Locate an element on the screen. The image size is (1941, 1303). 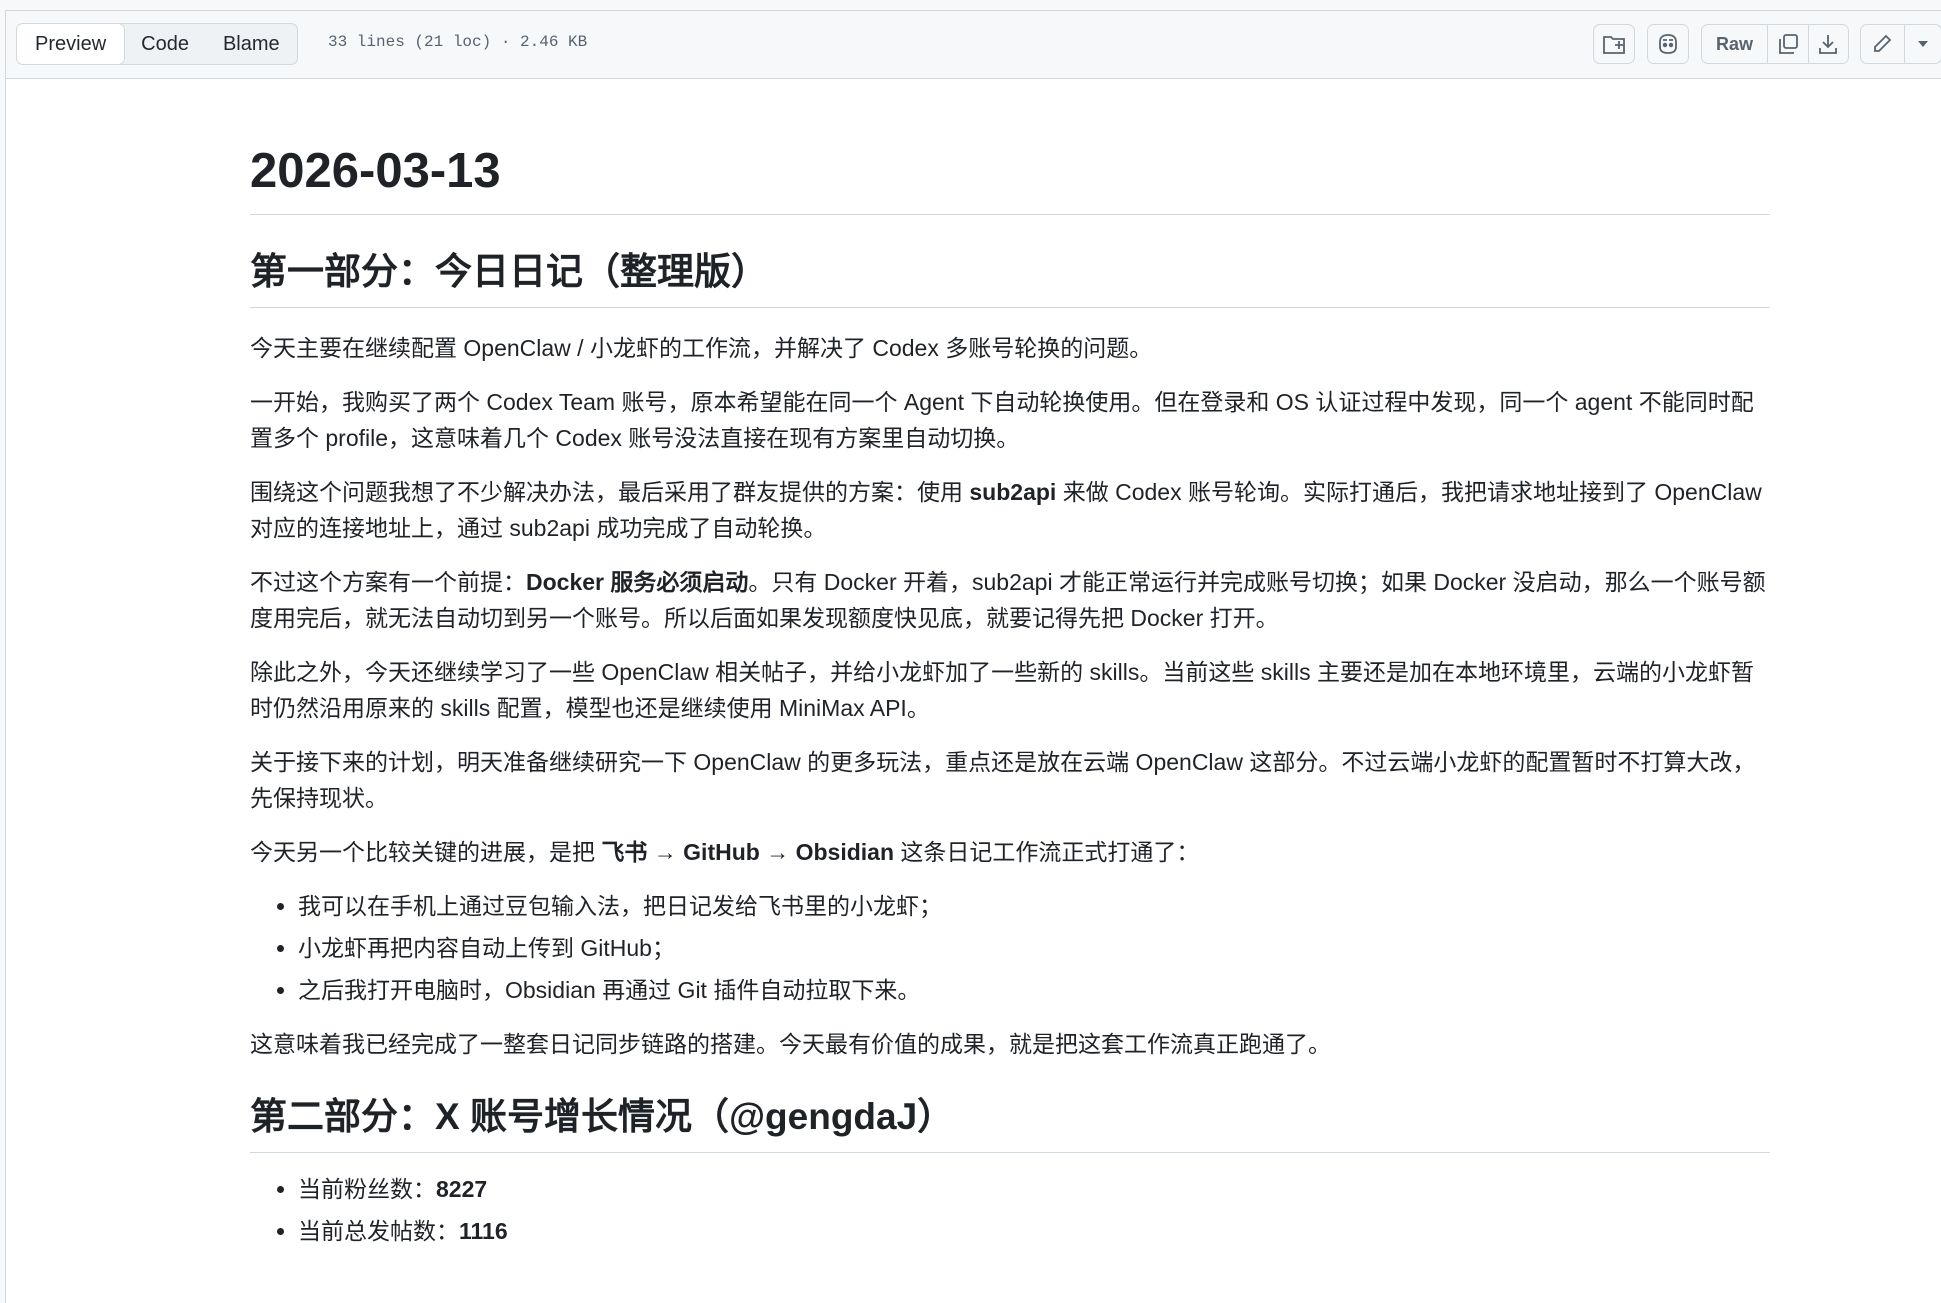
raw-button: Raw is located at coordinates (1734, 44).